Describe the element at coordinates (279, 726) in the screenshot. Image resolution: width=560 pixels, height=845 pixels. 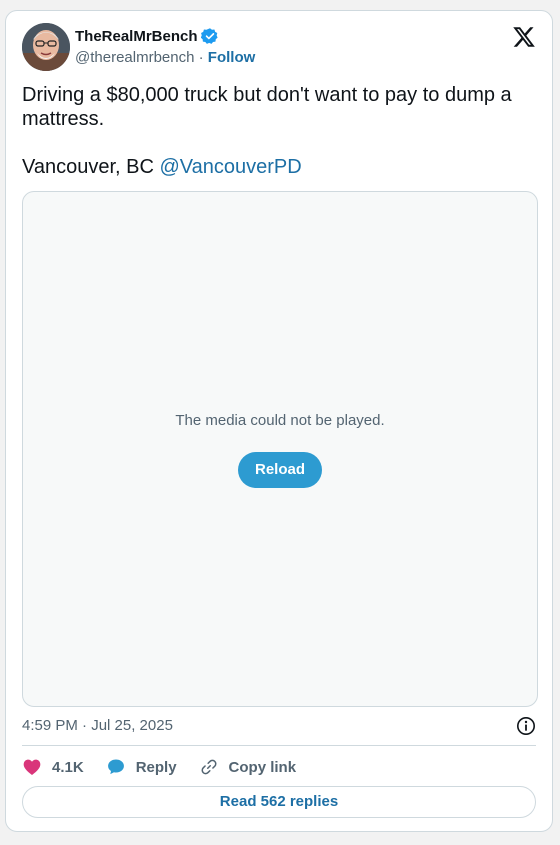
I see `timestamp-row: 4:59 PM · Jul 25, 2025` at that location.